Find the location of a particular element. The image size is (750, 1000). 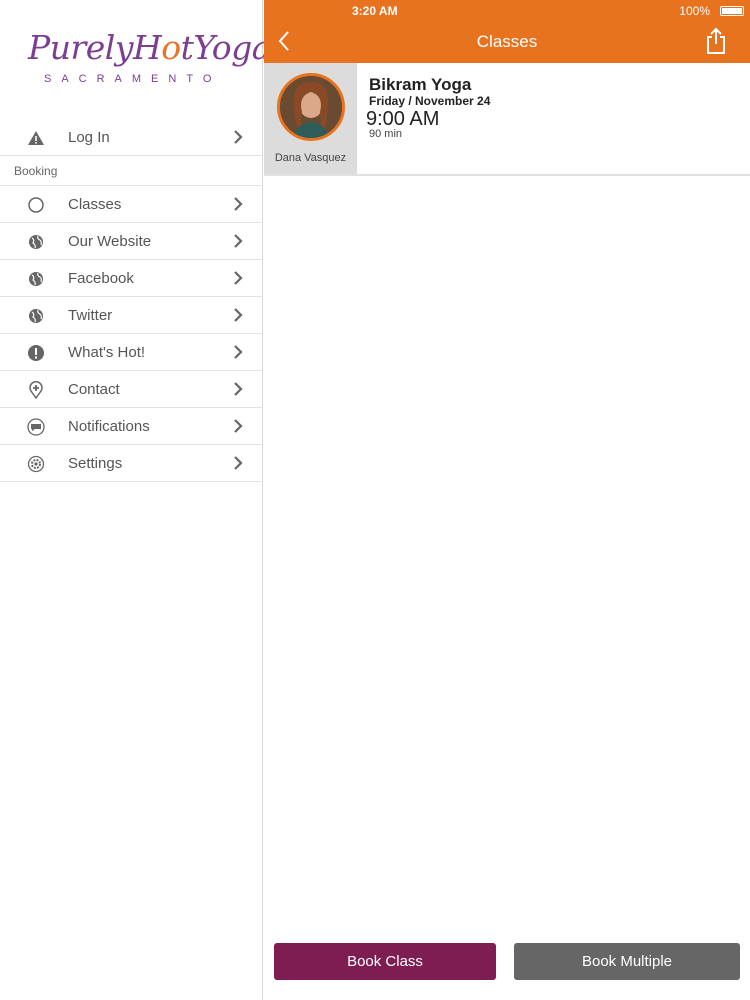

battery-icon is located at coordinates (732, 11).